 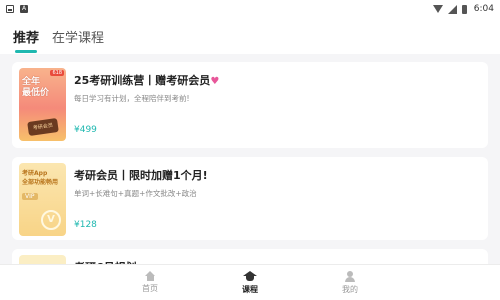 What do you see at coordinates (36, 87) in the screenshot?
I see `thumbnail-text: 全年 最低价` at bounding box center [36, 87].